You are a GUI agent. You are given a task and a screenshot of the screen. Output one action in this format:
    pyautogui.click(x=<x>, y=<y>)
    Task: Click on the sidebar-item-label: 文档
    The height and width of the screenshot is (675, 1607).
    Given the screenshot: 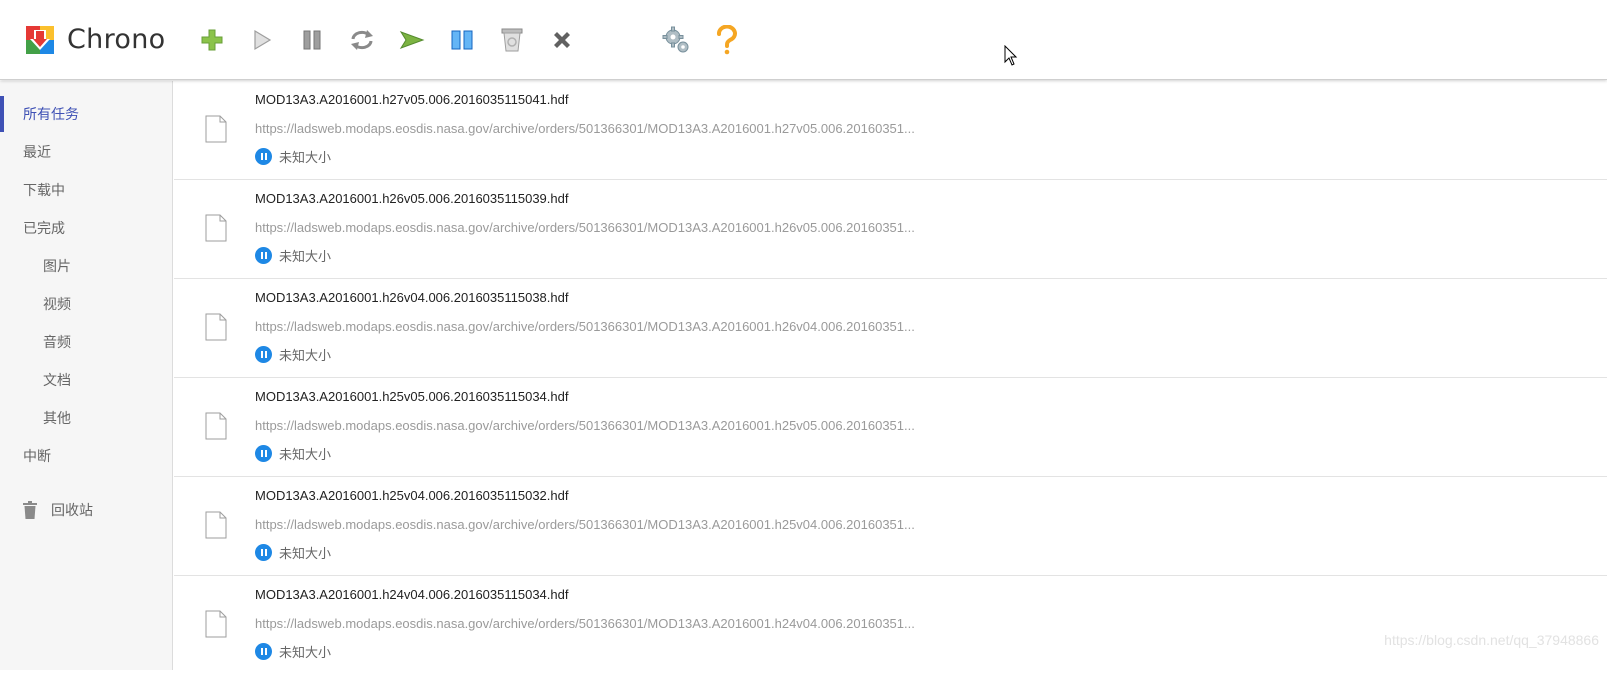 What is the action you would take?
    pyautogui.click(x=57, y=380)
    